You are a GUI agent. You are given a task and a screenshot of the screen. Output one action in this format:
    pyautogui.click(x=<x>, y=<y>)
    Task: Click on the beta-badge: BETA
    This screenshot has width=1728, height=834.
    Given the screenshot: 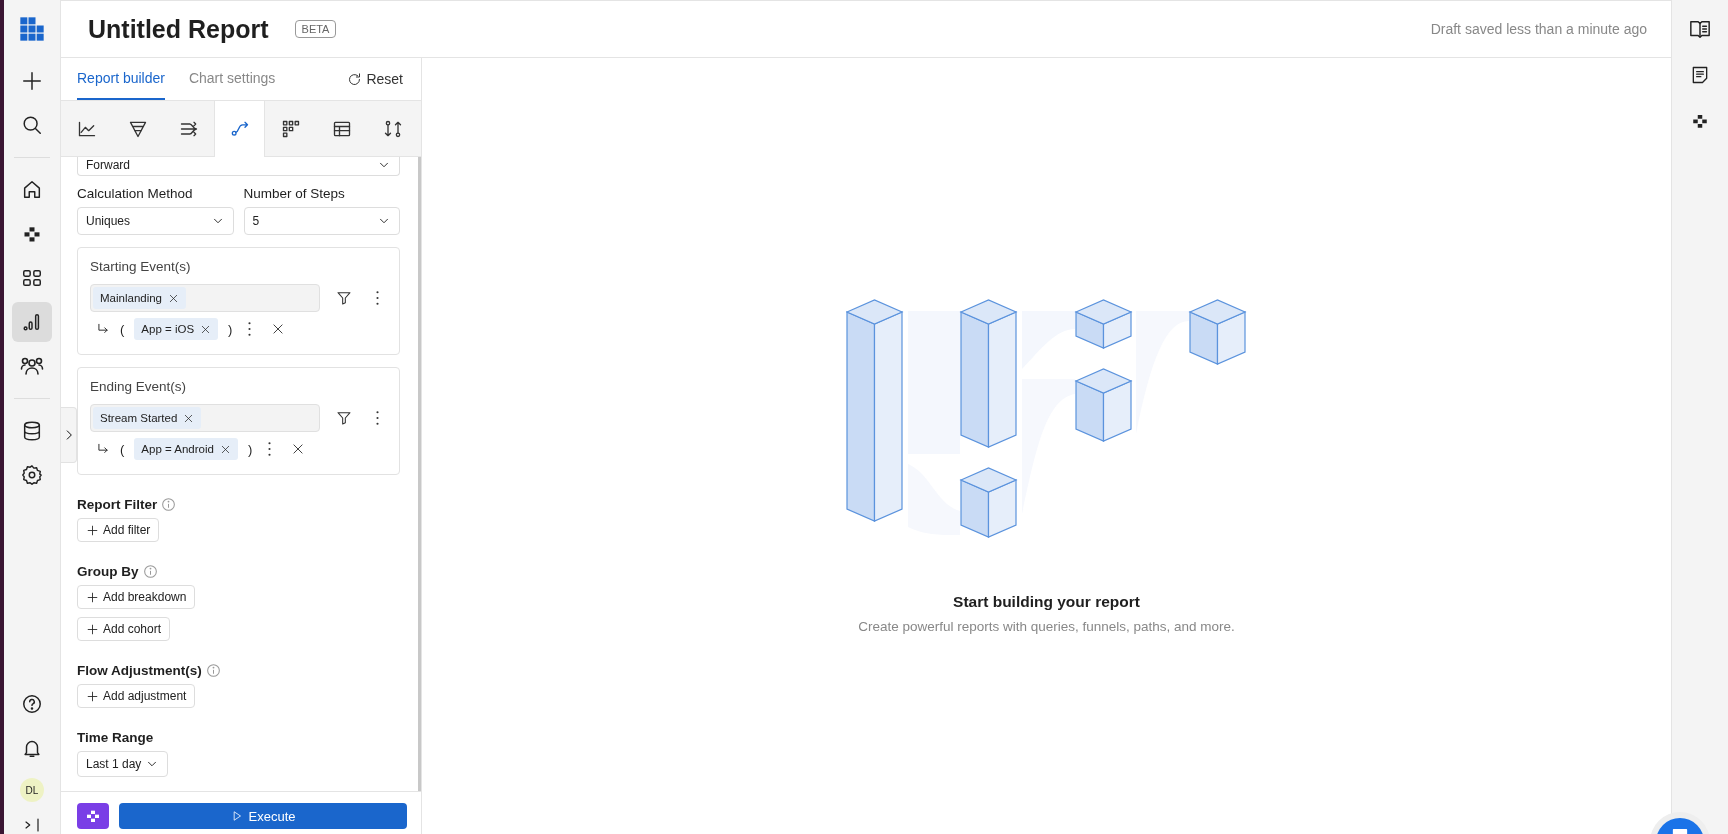 What is the action you would take?
    pyautogui.click(x=315, y=29)
    